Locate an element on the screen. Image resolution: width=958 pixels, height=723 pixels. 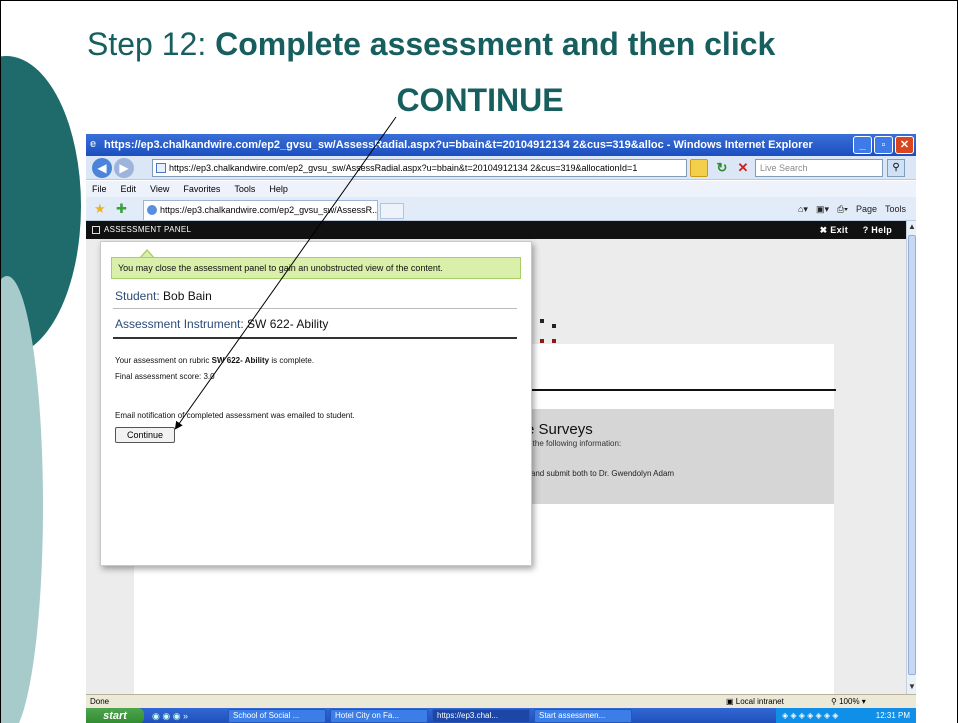
start-button: start is located at coordinates (115, 715).